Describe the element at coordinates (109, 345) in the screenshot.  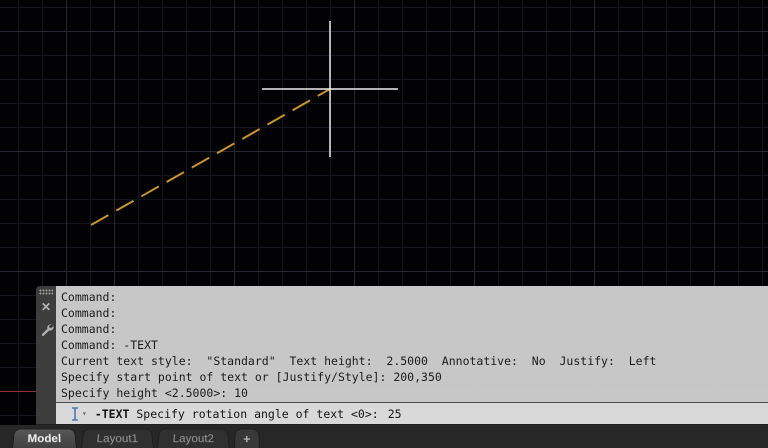
I see `command-history-line: Command: -TEXT` at that location.